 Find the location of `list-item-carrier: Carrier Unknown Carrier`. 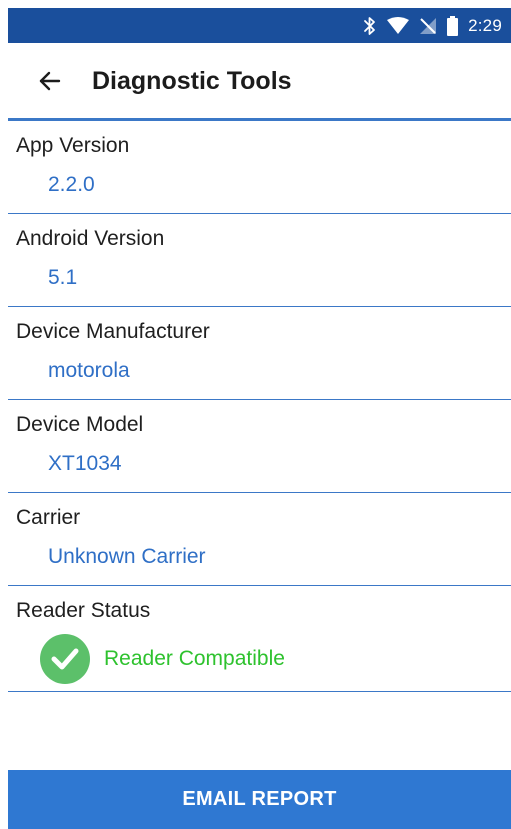

list-item-carrier: Carrier Unknown Carrier is located at coordinates (259, 539).